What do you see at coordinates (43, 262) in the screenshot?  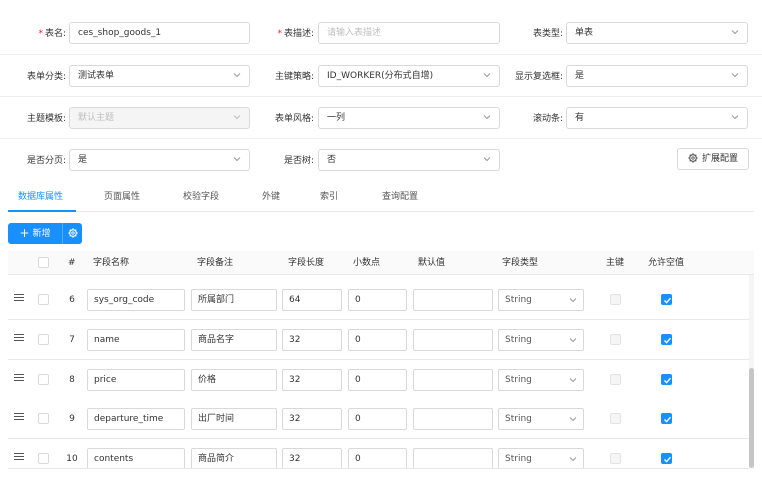 I see `select-all-checkbox` at bounding box center [43, 262].